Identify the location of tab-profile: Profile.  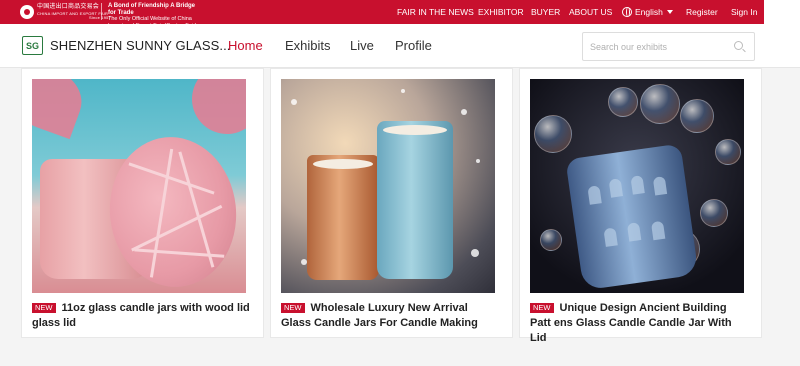
(413, 45).